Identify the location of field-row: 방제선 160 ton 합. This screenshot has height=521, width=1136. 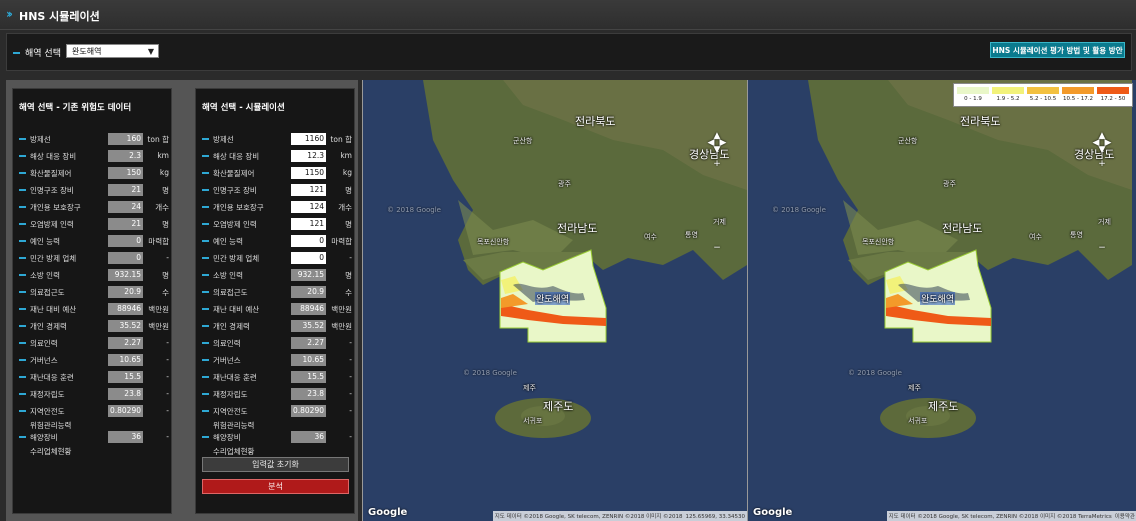
(93, 139).